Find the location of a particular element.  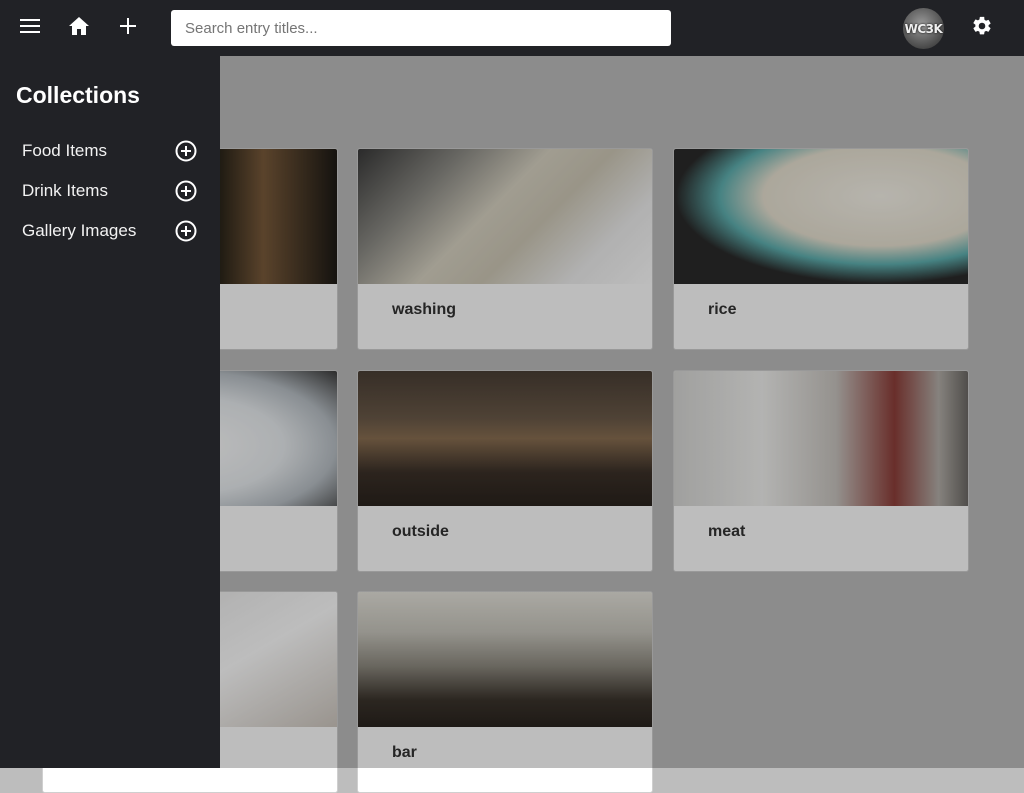

plus-icon is located at coordinates (128, 28).